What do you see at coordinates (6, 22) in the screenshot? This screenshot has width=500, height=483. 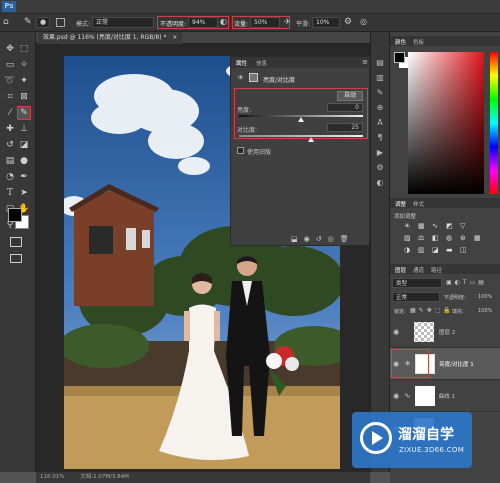 I see `home-icon: ⌂` at bounding box center [6, 22].